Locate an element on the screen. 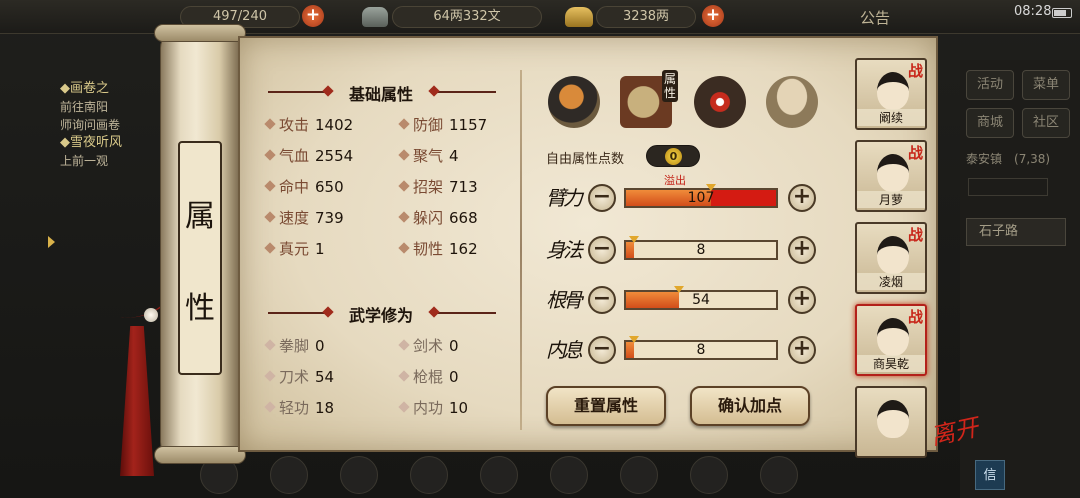 Image resolution: width=1080 pixels, height=498 pixels. attribute-row-breath: 内息 − 8 + is located at coordinates (685, 350).